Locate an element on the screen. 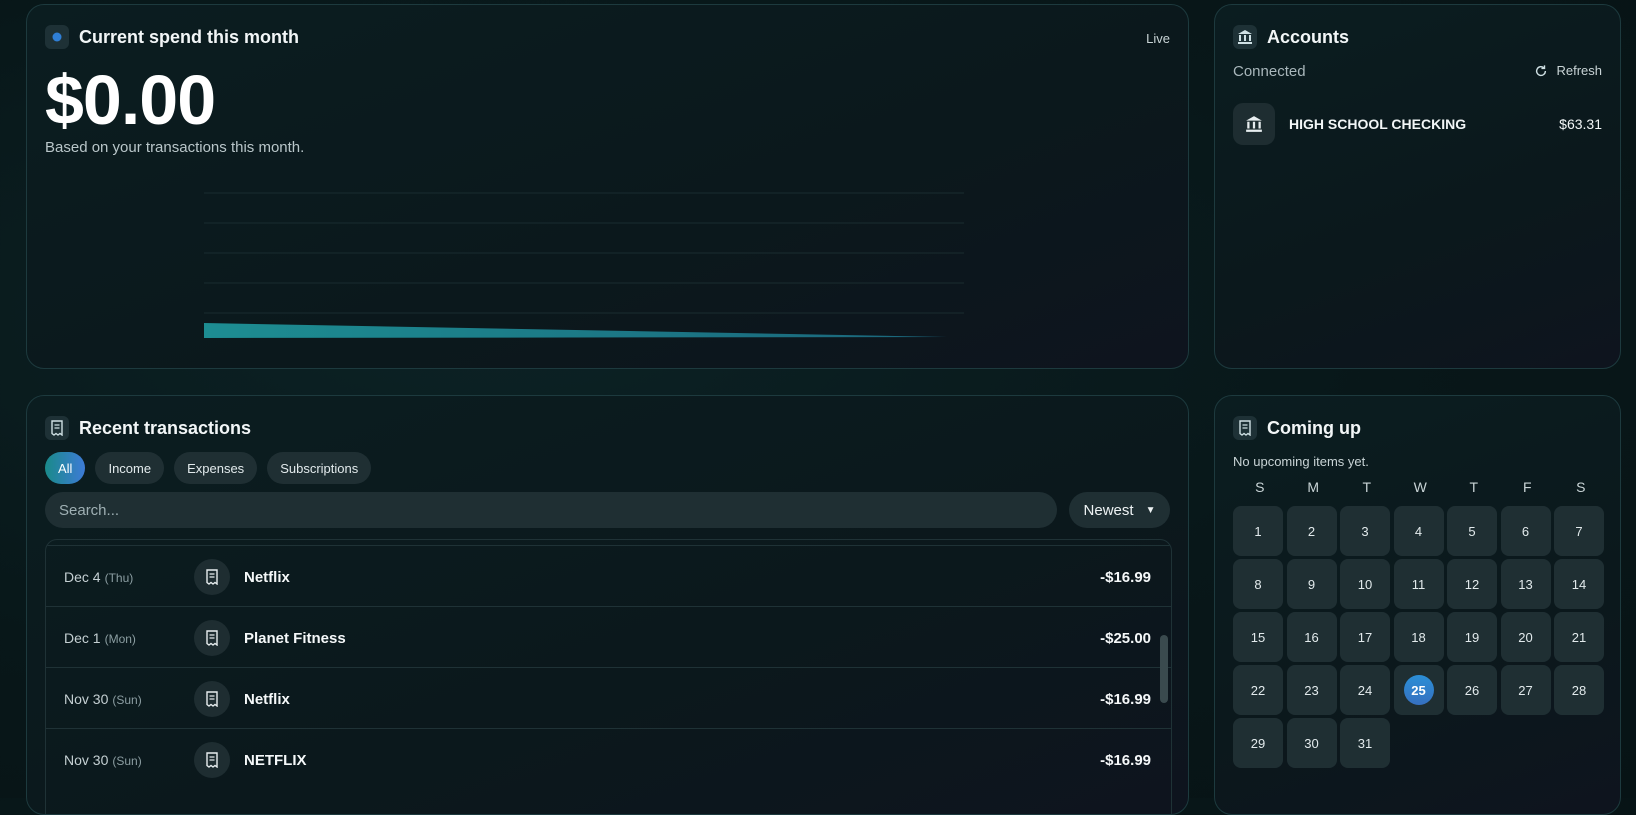 The image size is (1636, 815). calendar-day-number: 18 is located at coordinates (1418, 637).